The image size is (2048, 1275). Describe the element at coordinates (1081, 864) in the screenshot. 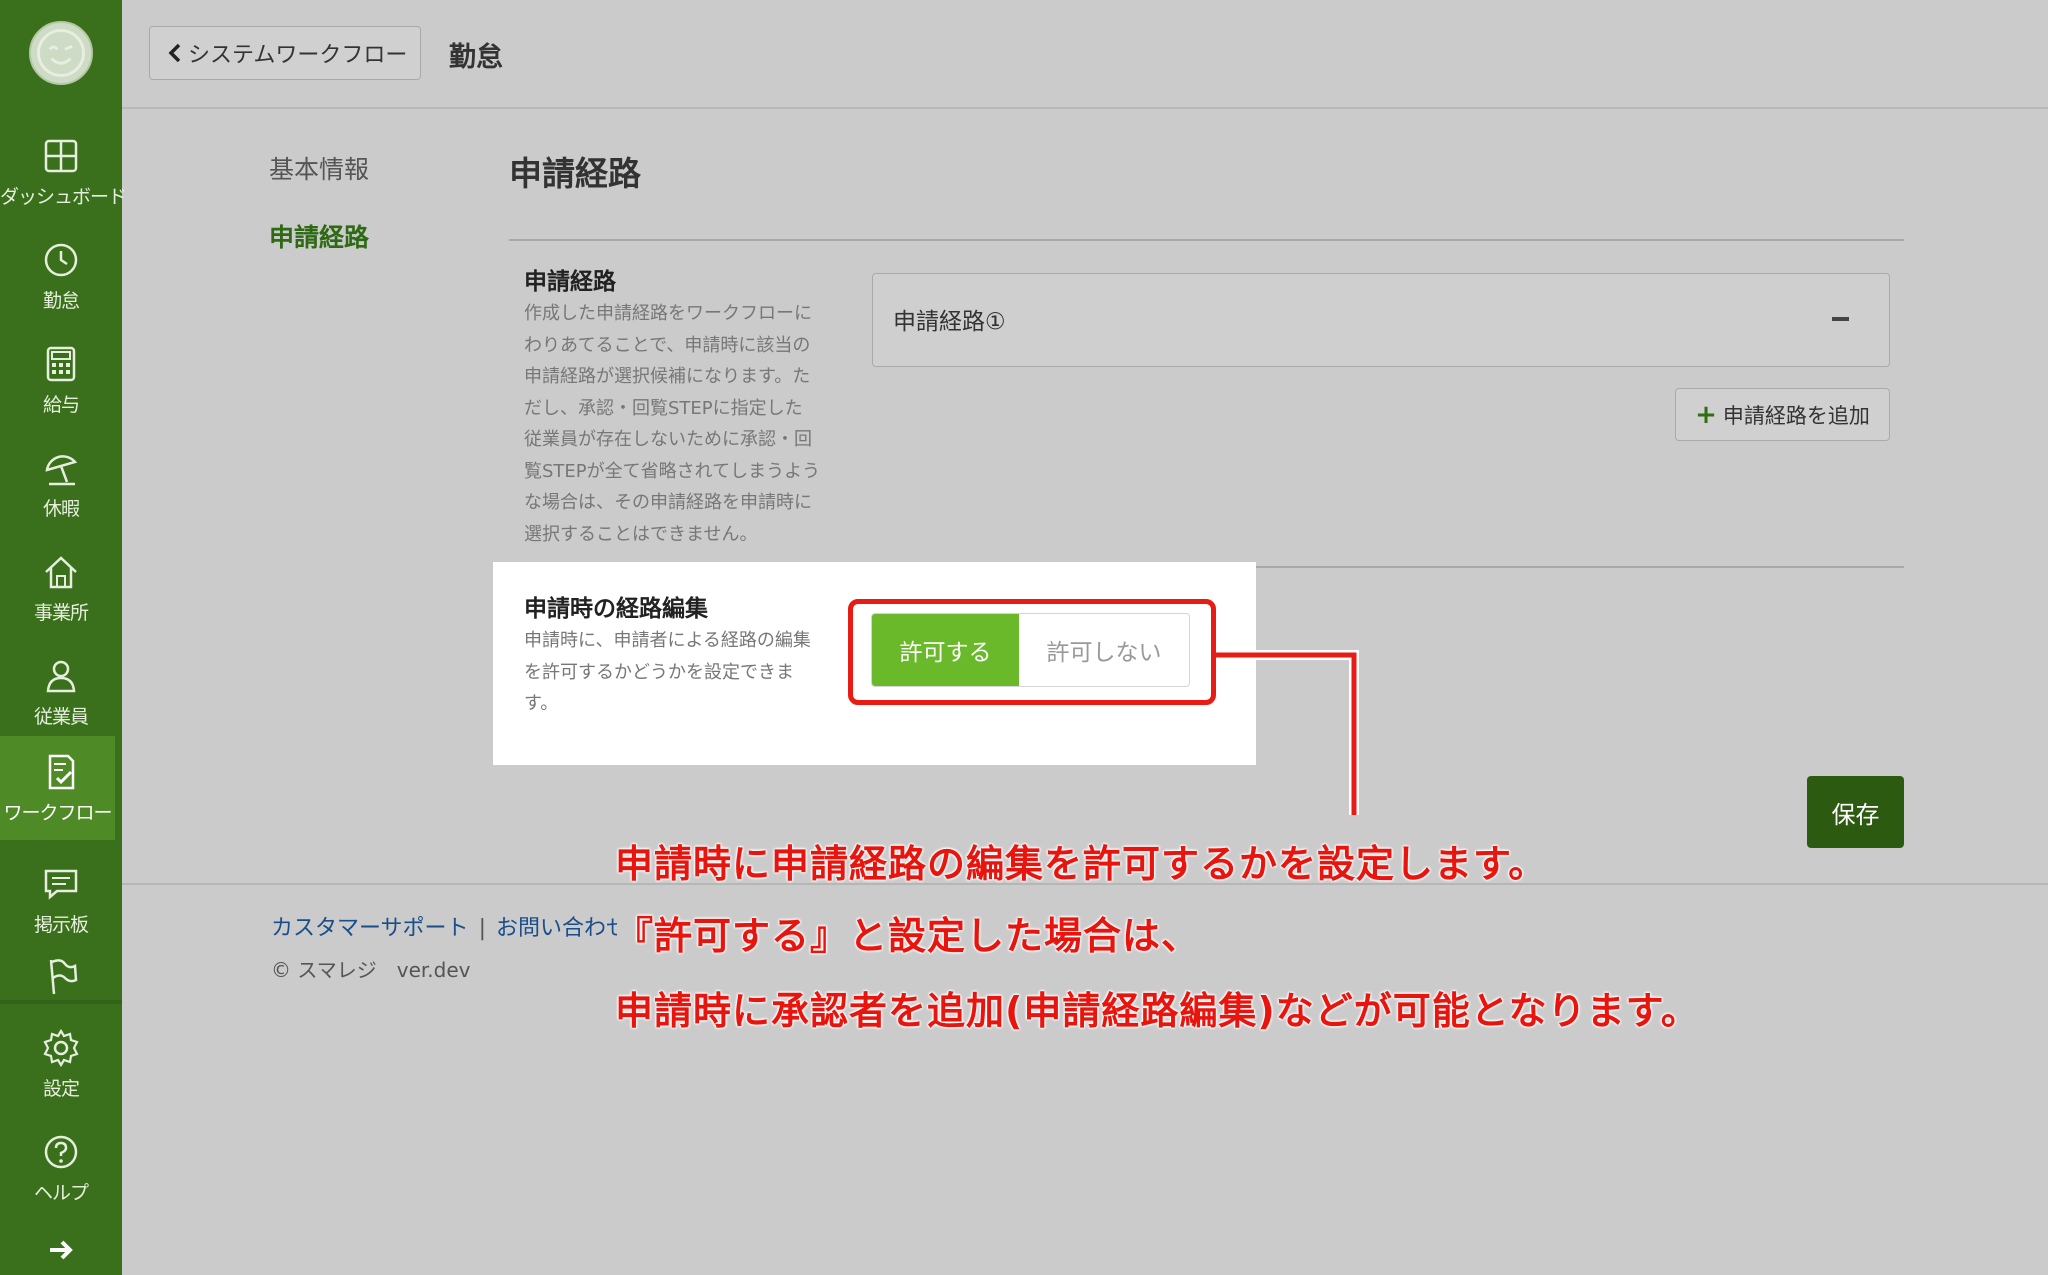

I see `annotation-line: 申請時に申請経路の編集を許可するかを設定します。` at that location.